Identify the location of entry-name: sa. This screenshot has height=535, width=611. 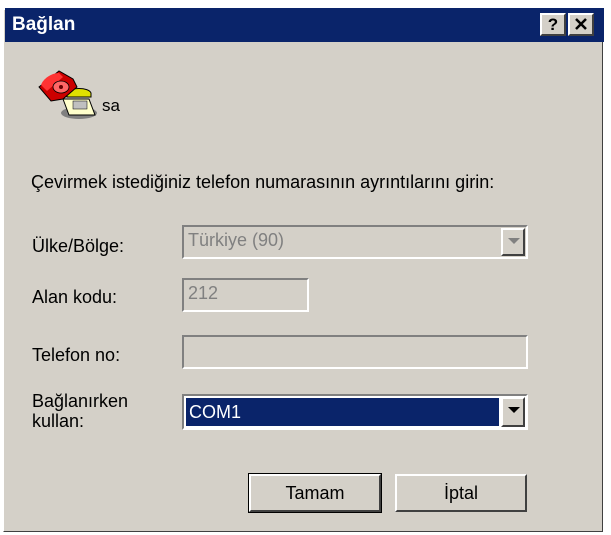
(111, 105).